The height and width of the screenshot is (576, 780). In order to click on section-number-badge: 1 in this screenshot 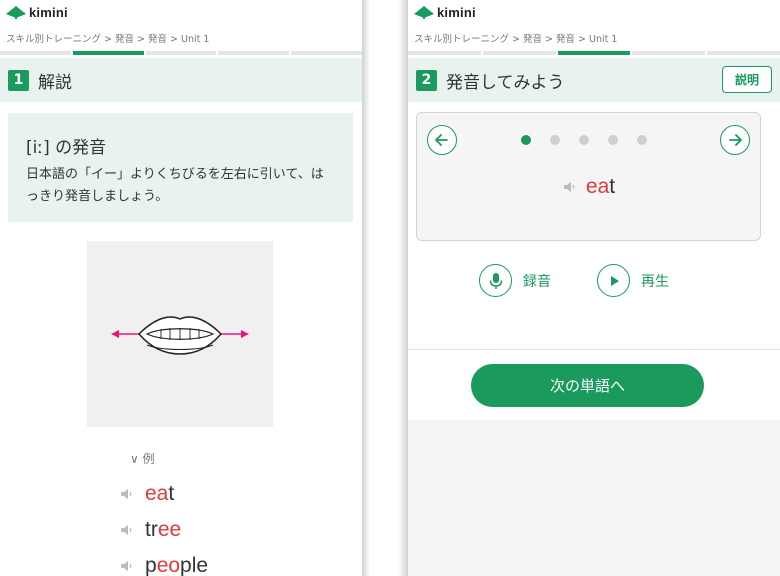, I will do `click(18, 80)`.